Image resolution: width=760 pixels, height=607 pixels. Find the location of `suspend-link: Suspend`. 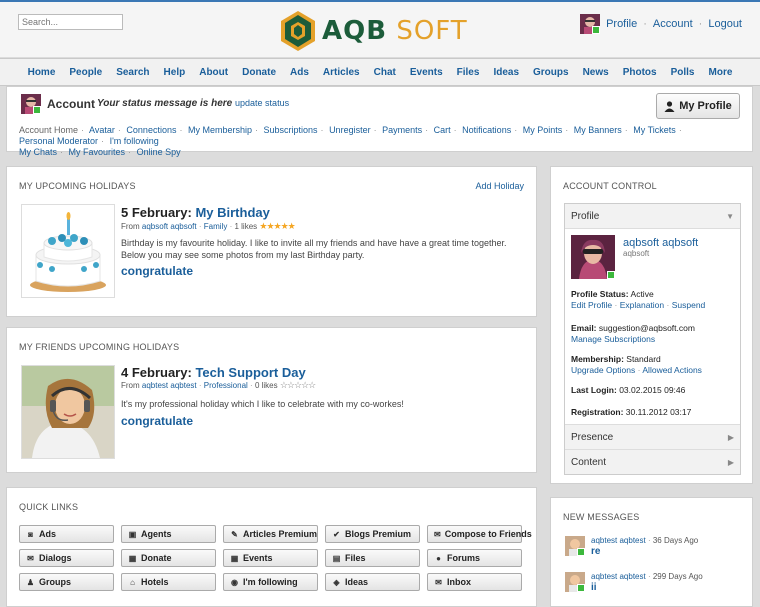

suspend-link: Suspend is located at coordinates (689, 305).